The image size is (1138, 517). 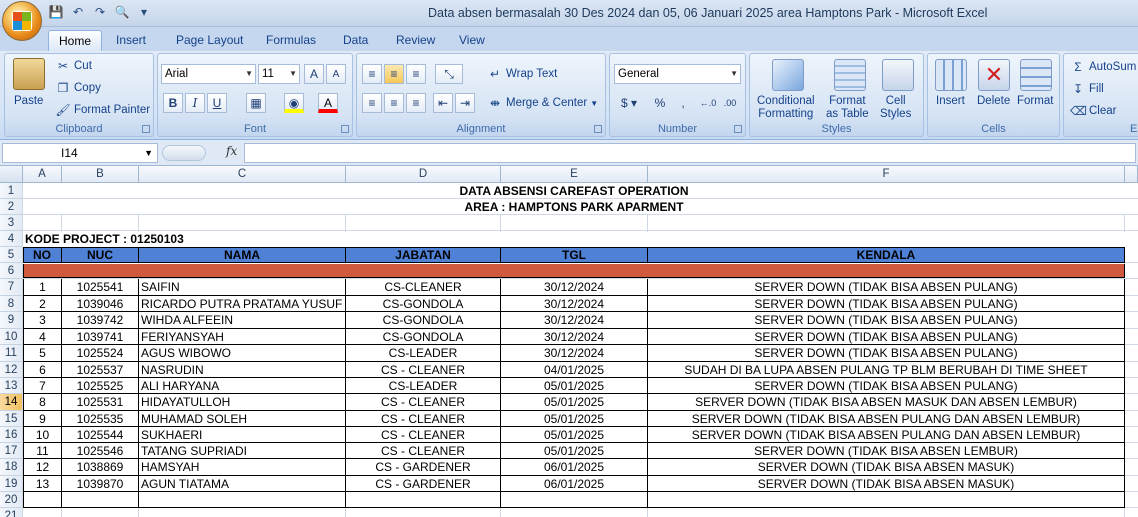 I want to click on shrink-font-button: A, so click(x=336, y=74).